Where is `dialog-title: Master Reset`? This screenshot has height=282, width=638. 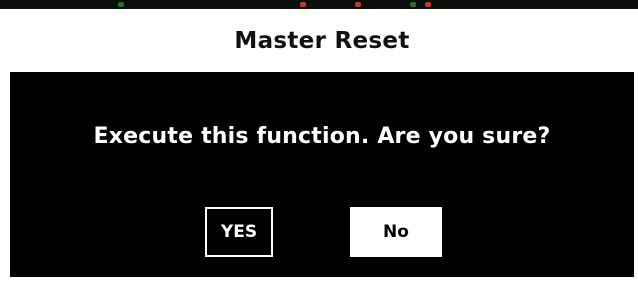 dialog-title: Master Reset is located at coordinates (322, 40).